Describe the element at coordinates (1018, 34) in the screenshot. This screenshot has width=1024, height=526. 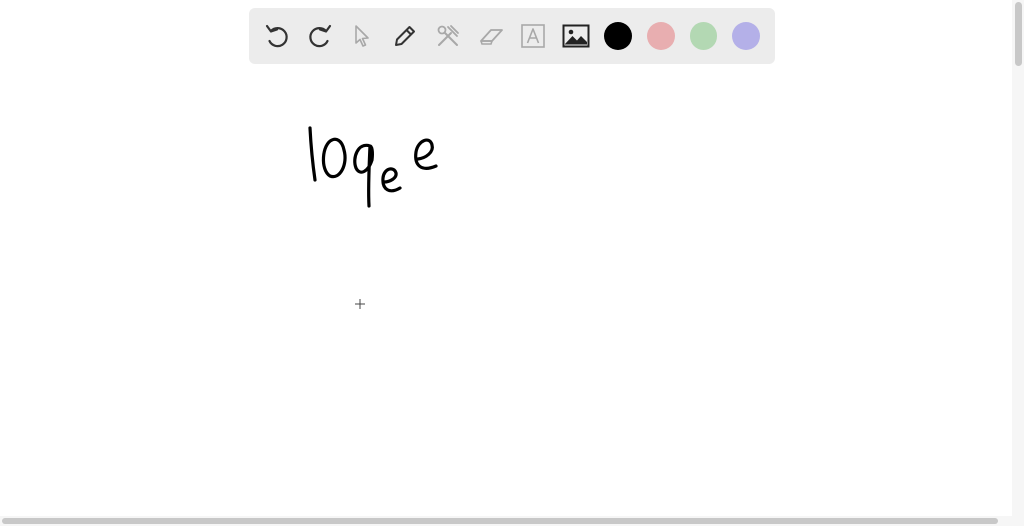
I see `vertical-scrollbar-thumb` at that location.